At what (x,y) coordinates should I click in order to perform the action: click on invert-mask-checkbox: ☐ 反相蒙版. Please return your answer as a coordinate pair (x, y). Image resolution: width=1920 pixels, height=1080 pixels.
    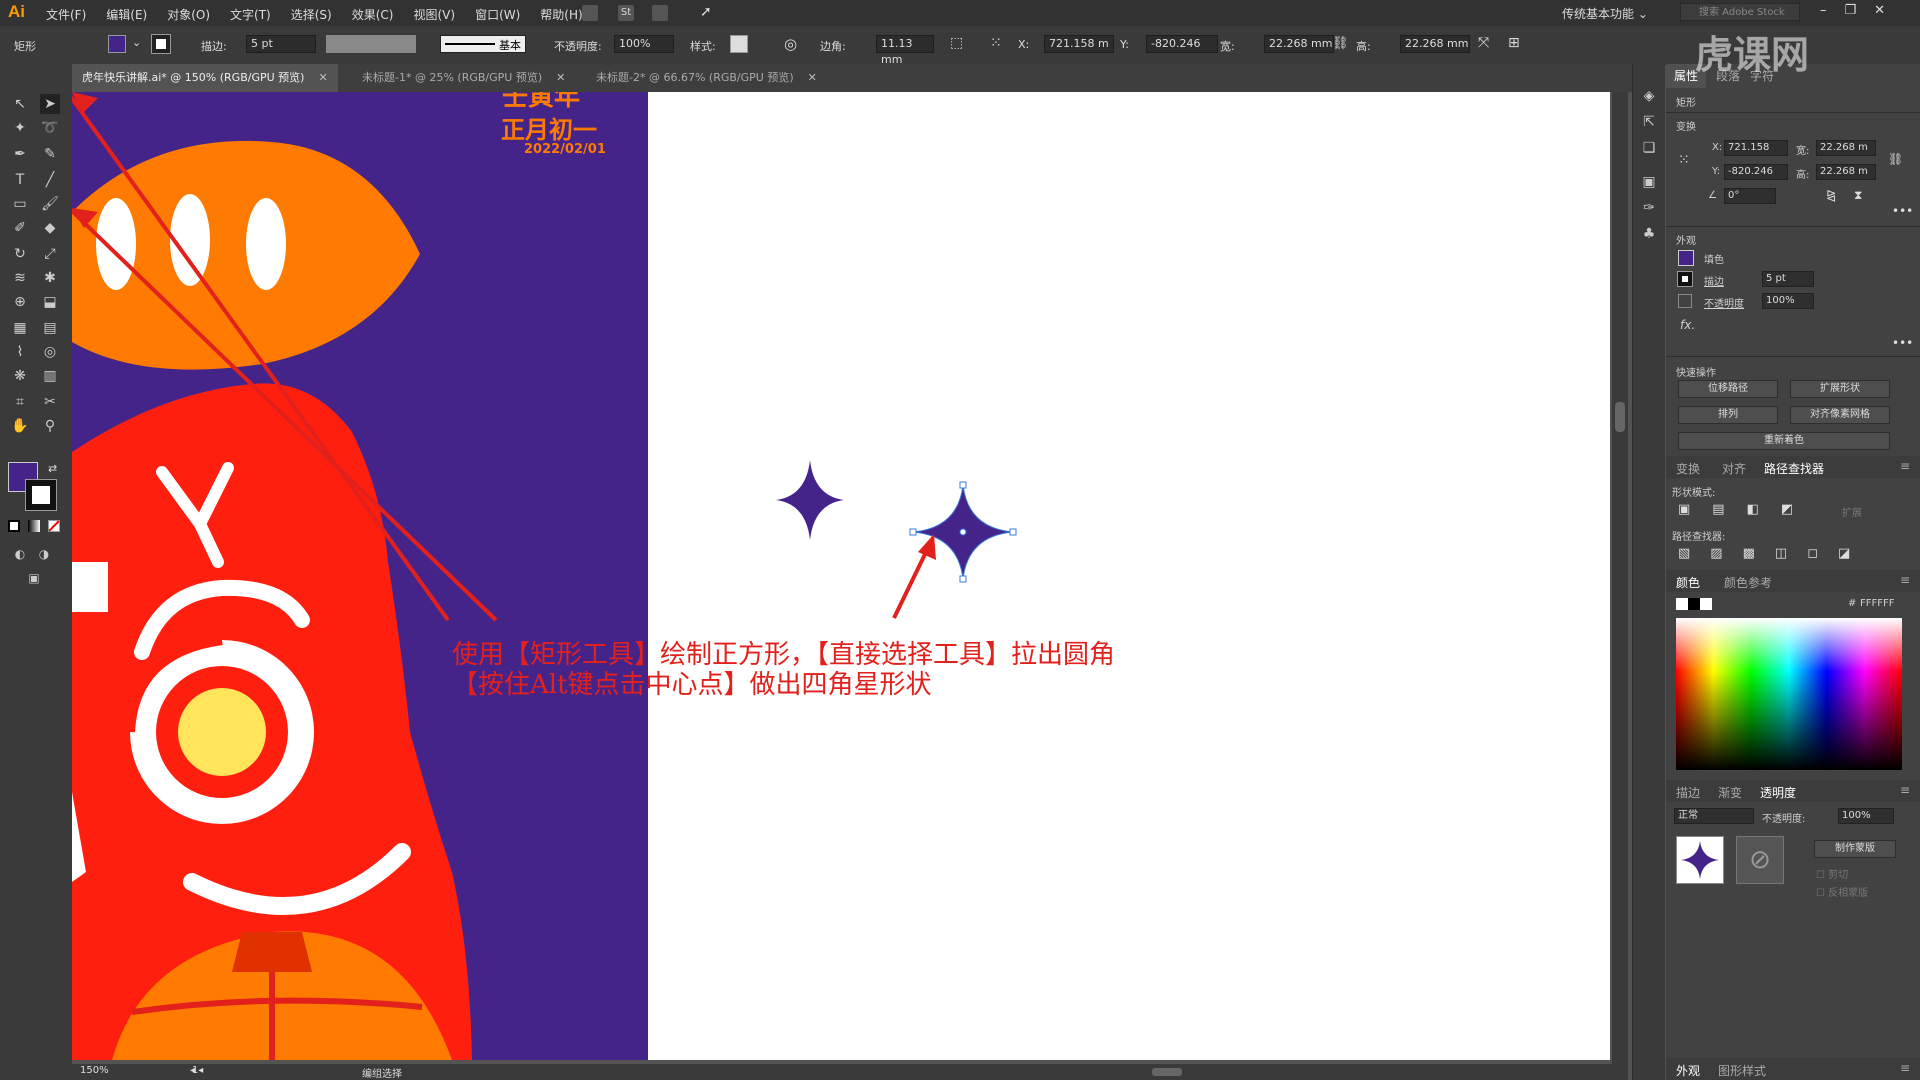
    Looking at the image, I should click on (1842, 891).